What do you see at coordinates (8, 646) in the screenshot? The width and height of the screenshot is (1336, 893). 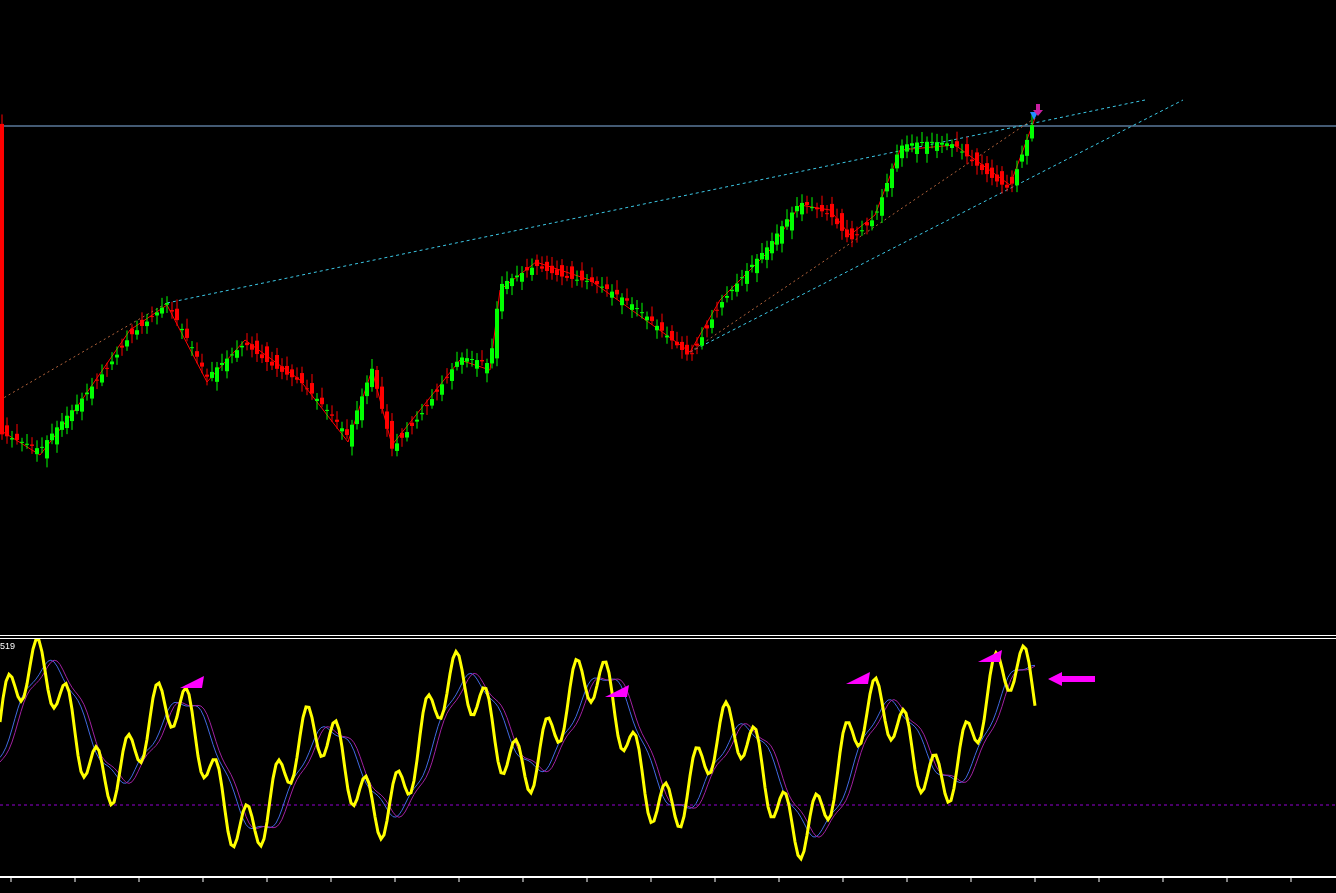 I see `indicator-value: 519` at bounding box center [8, 646].